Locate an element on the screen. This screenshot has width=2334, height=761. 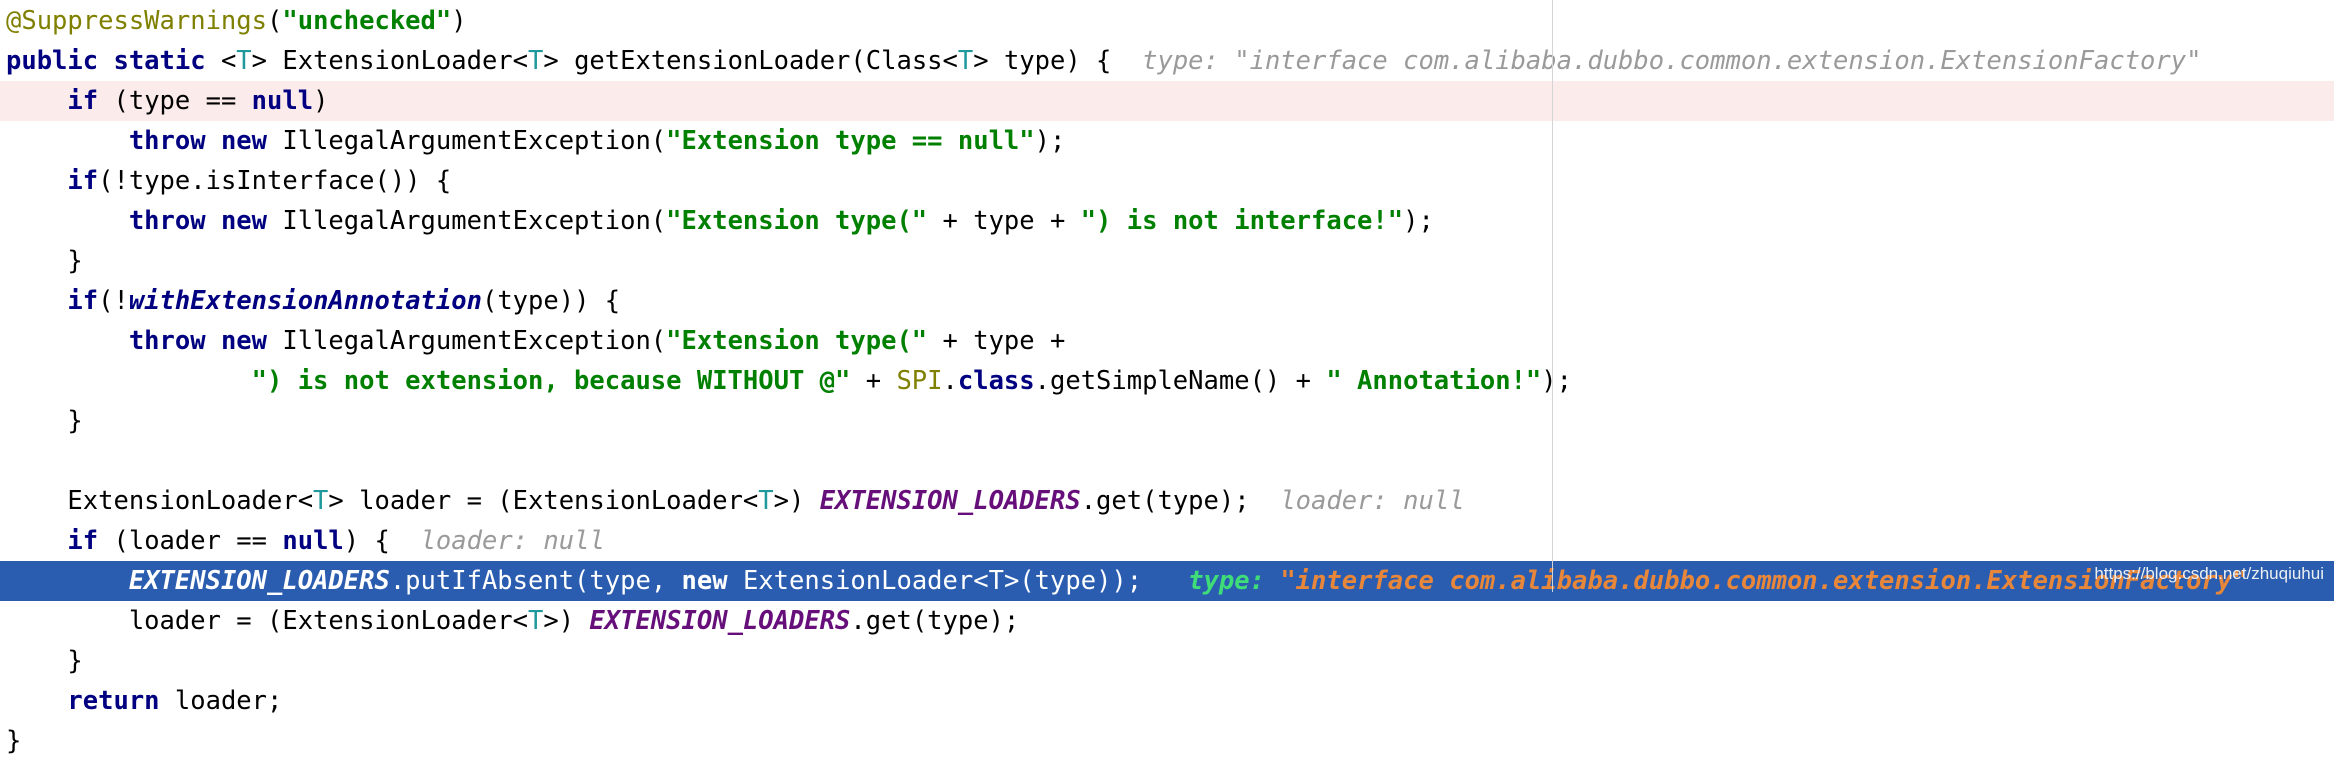
code-token: ") is not extension, because WITHOUT @" is located at coordinates (551, 381).